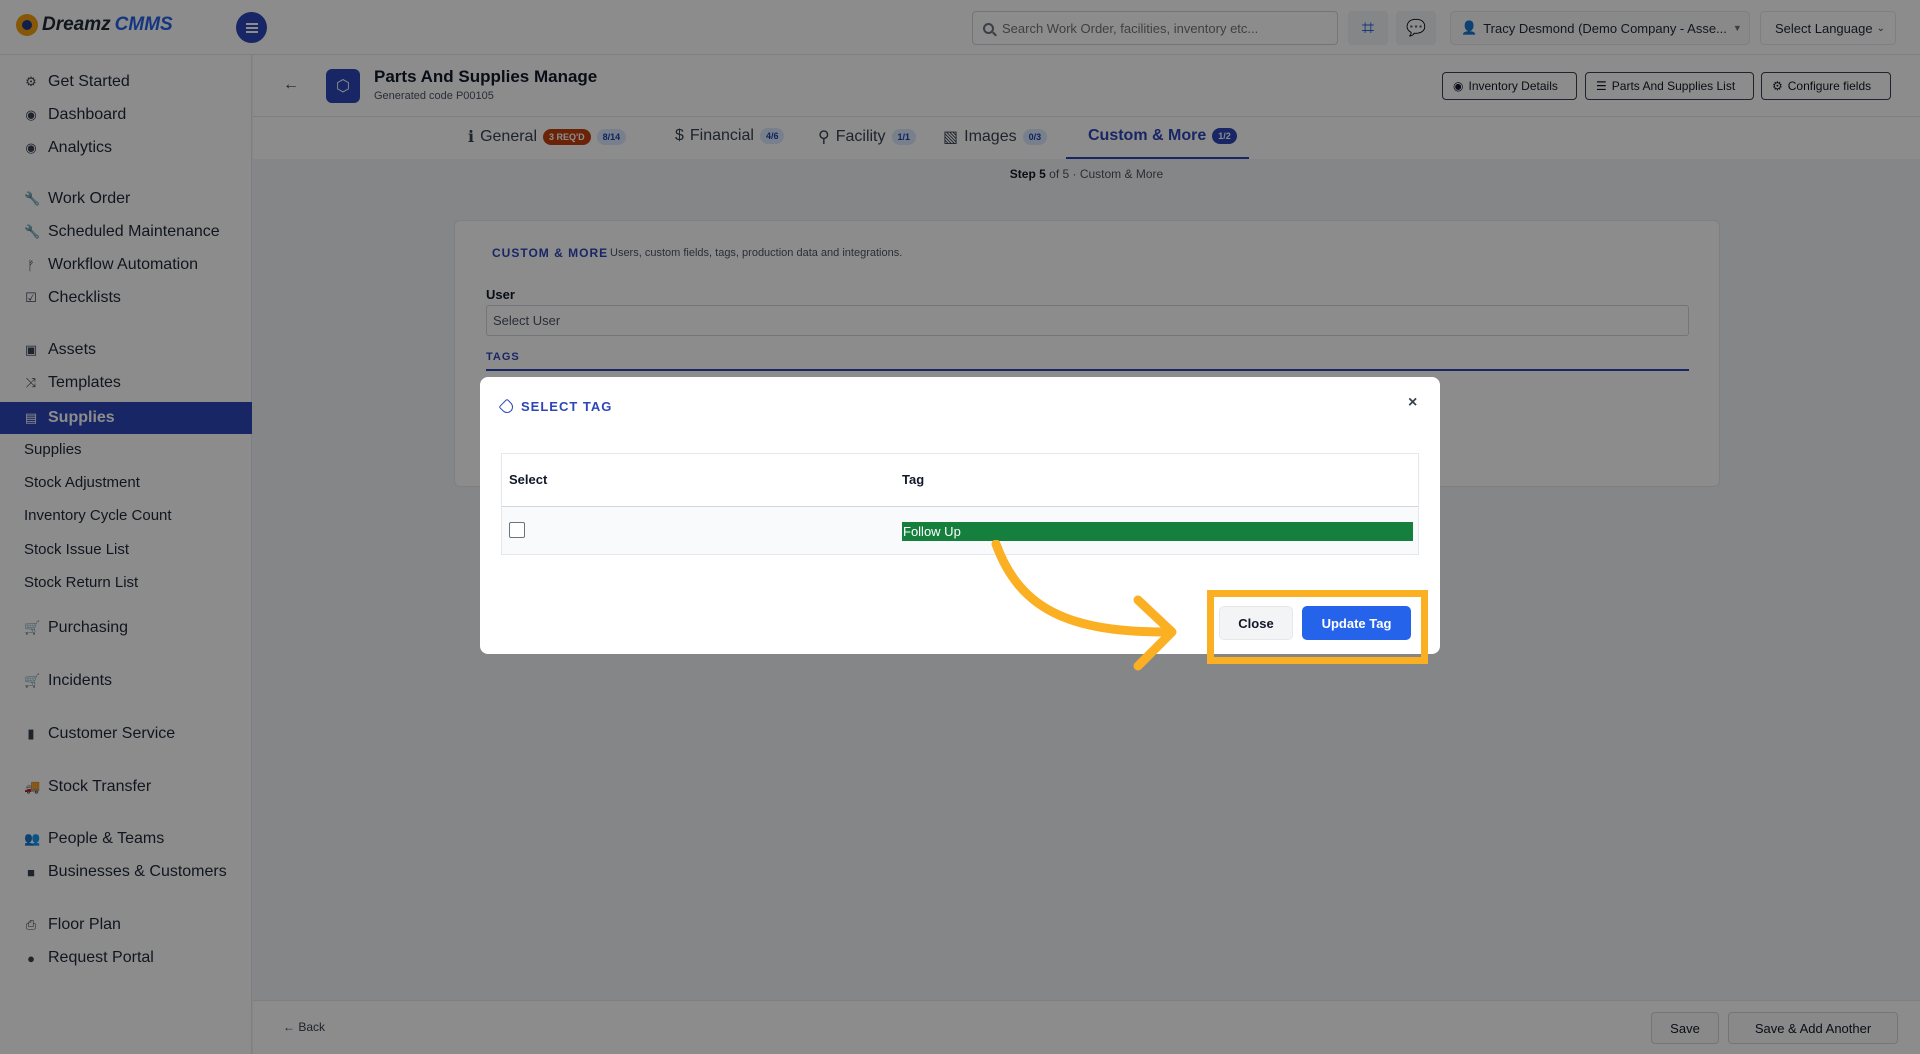  I want to click on column-header-select: Select, so click(528, 479).